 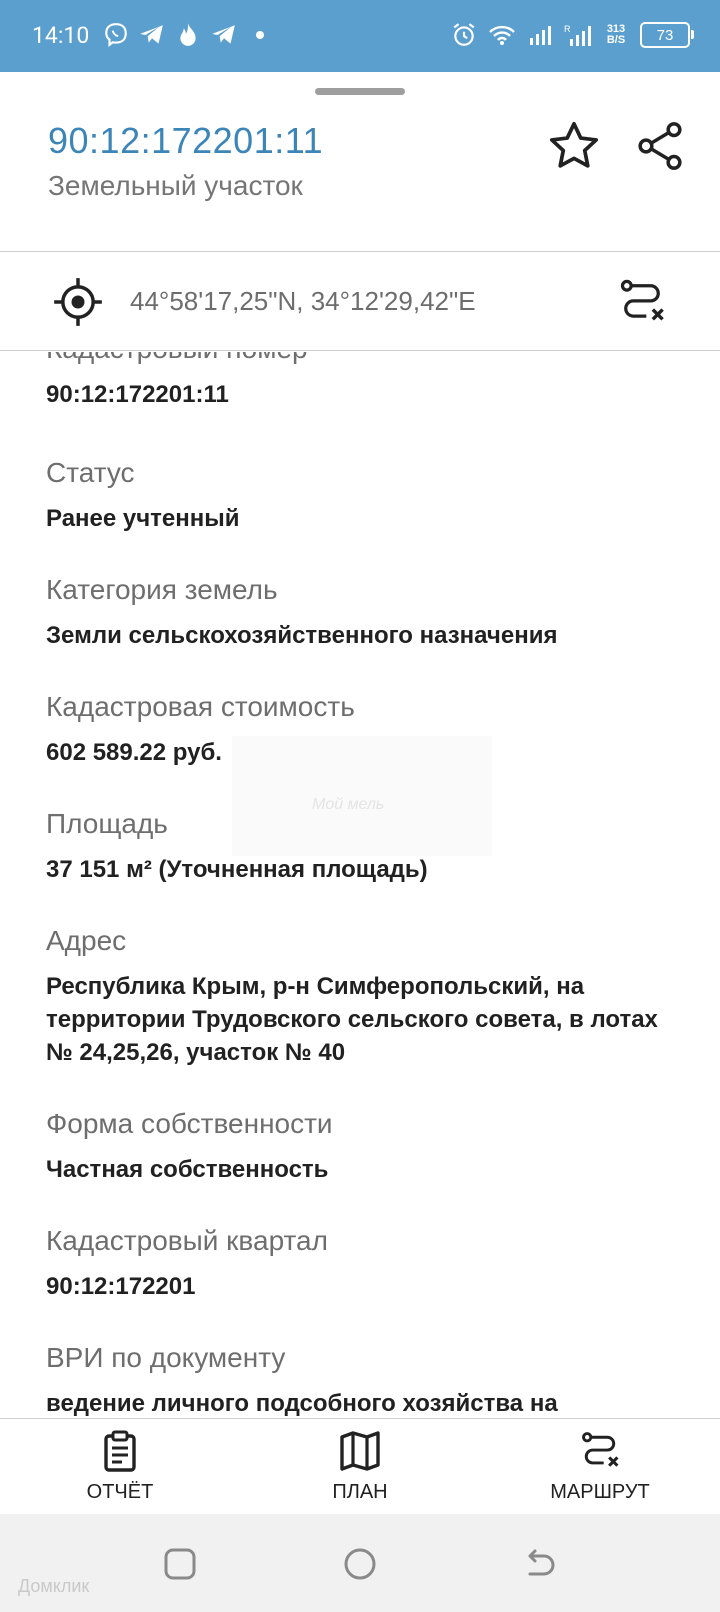 What do you see at coordinates (166, 1357) in the screenshot?
I see `field-label: ВРИ по документу` at bounding box center [166, 1357].